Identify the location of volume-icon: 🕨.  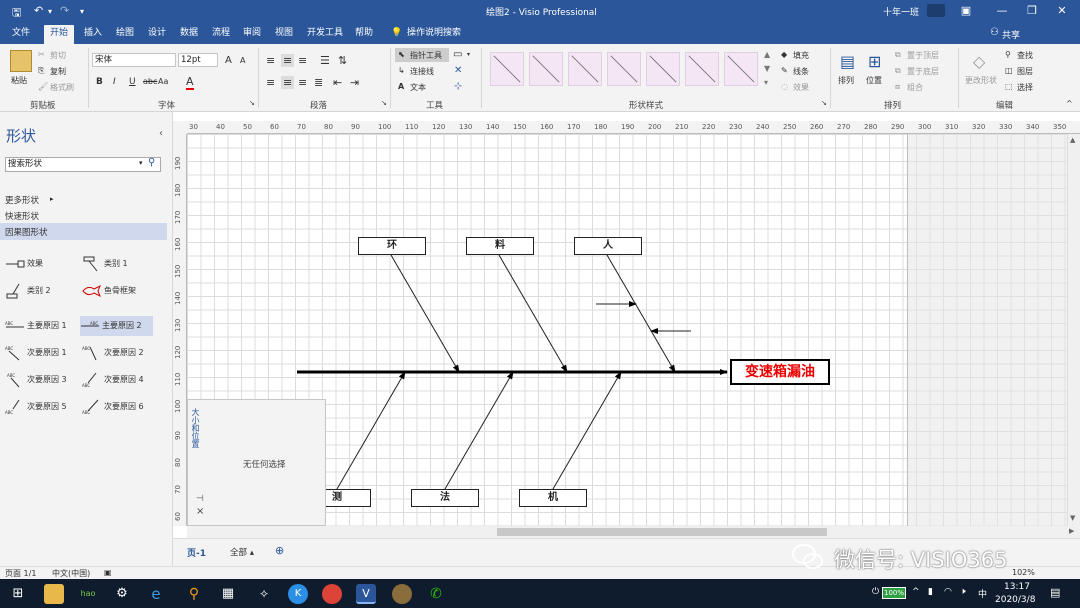
(963, 592).